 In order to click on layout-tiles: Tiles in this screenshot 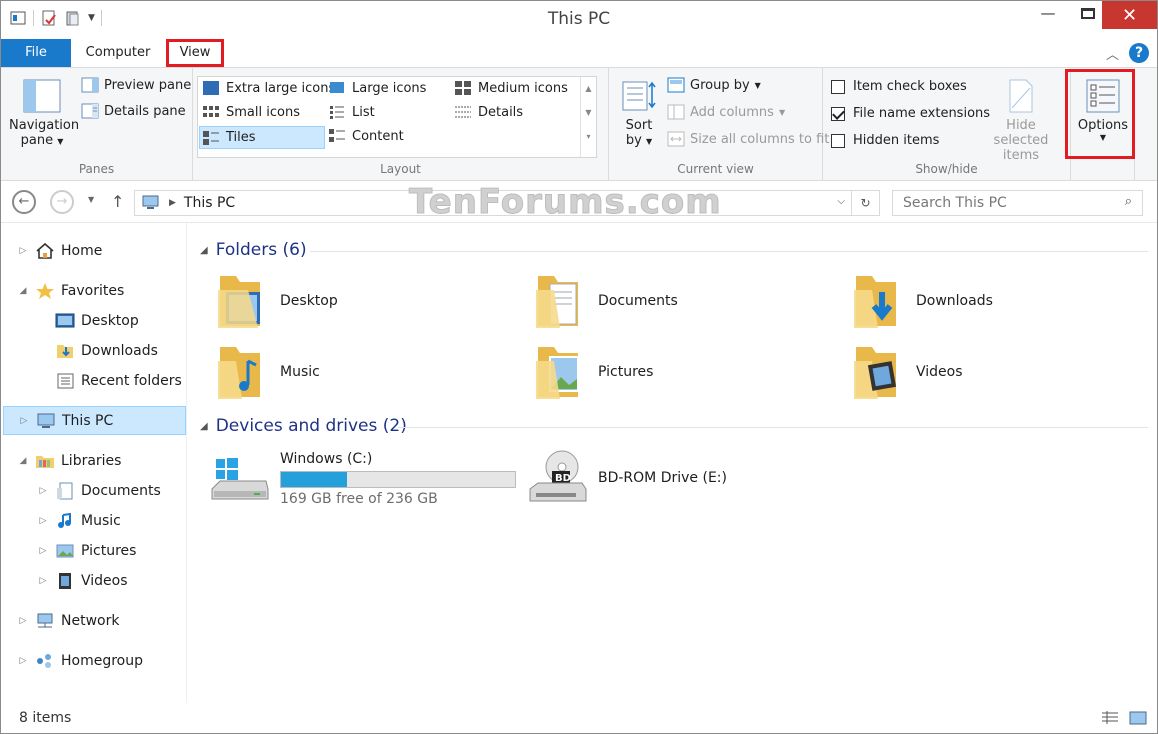, I will do `click(262, 137)`.